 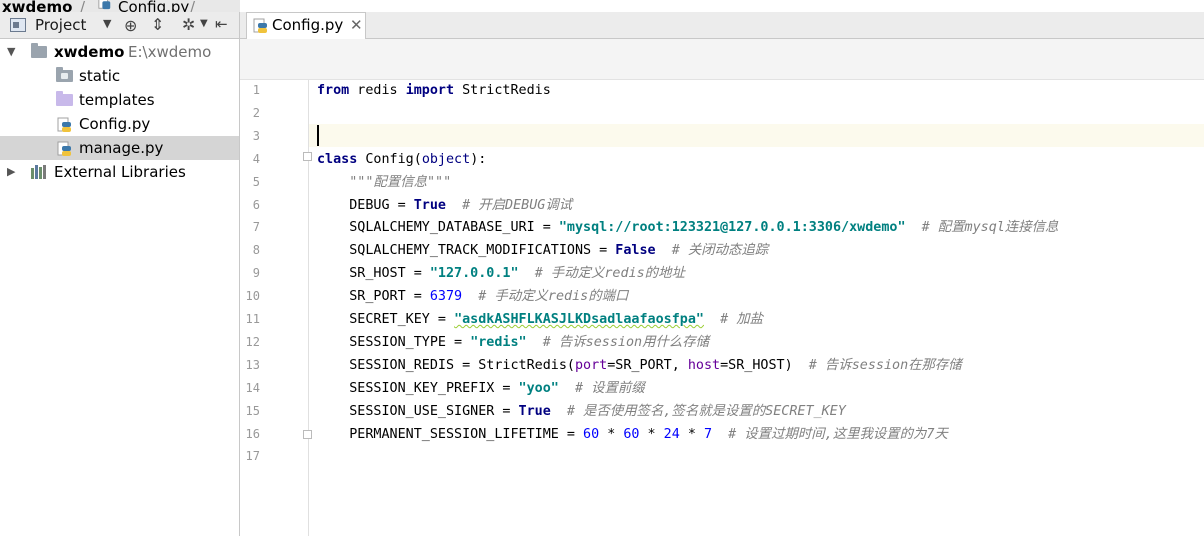 I want to click on scroll-from-source-icon: ⊕, so click(x=130, y=25).